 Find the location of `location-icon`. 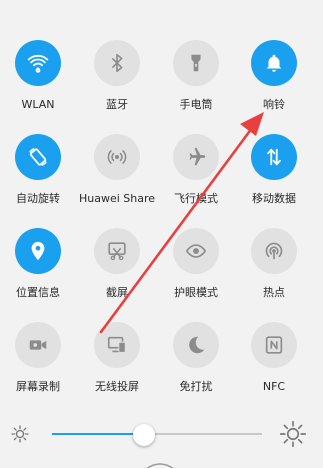

location-icon is located at coordinates (38, 251).